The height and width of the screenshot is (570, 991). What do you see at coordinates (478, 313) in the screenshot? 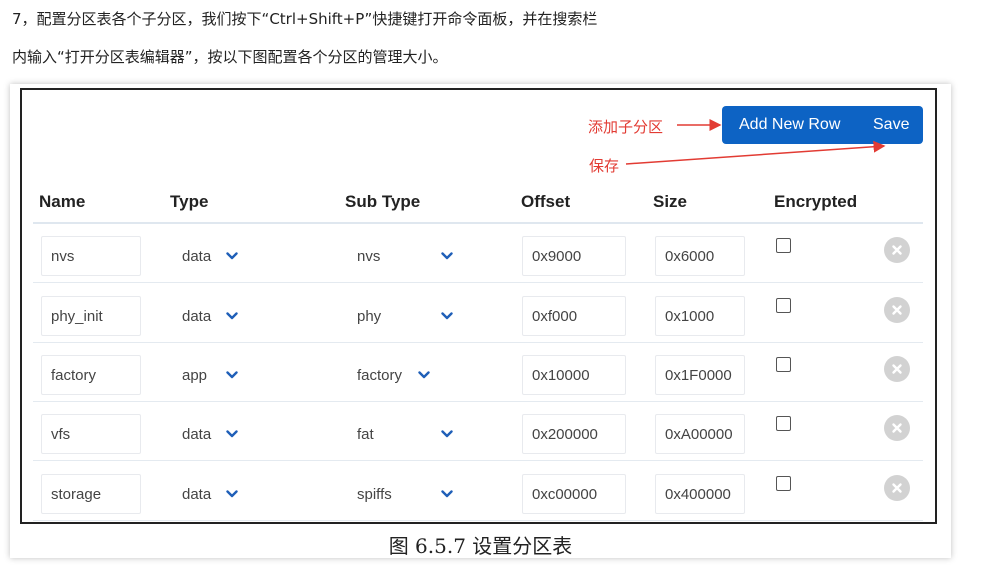
I see `partition-row: phy_init data phy 0xf000 0x1000` at bounding box center [478, 313].